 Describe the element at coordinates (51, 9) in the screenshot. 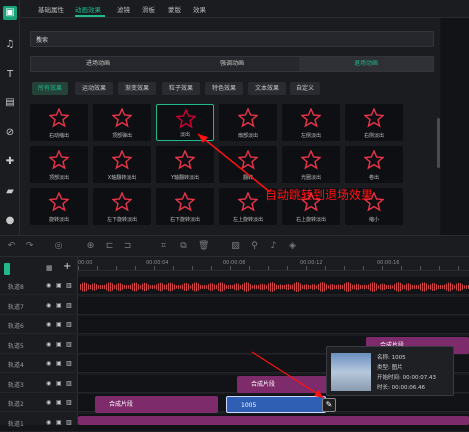

I see `tab-basic: 基础属性` at that location.